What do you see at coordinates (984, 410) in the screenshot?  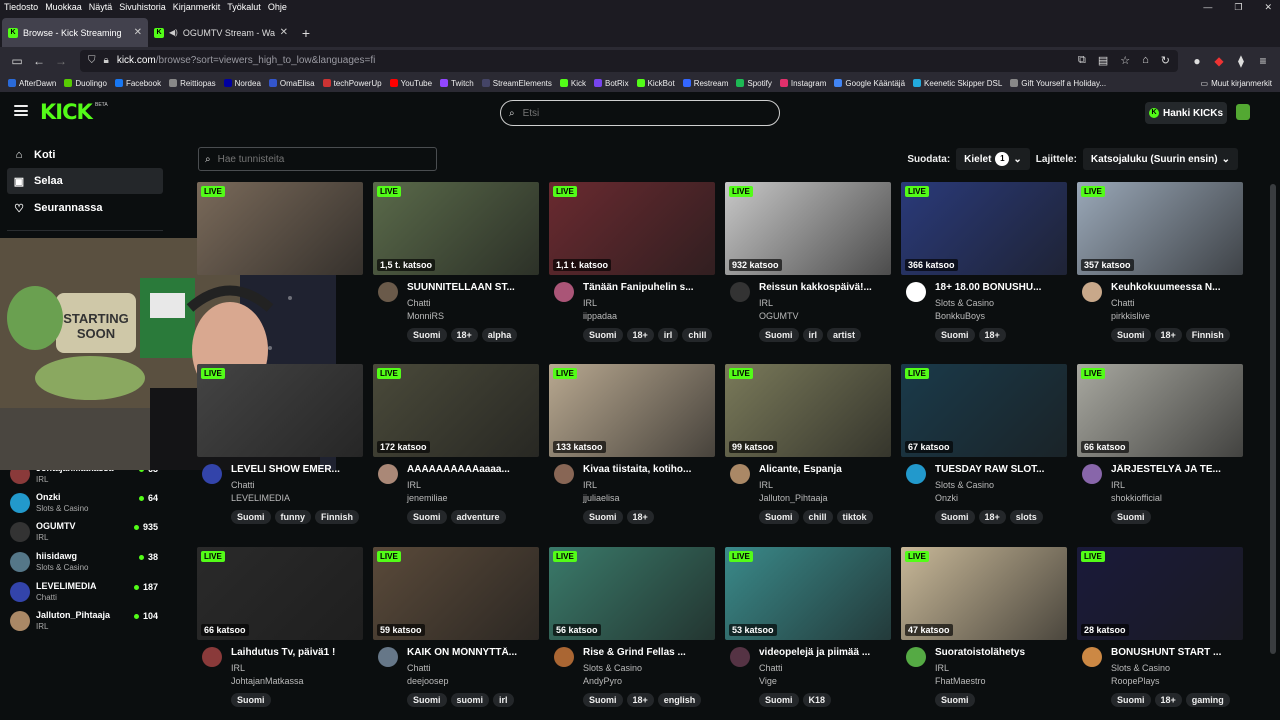 I see `stream-thumbnail: LIVE 67 katsoo` at bounding box center [984, 410].